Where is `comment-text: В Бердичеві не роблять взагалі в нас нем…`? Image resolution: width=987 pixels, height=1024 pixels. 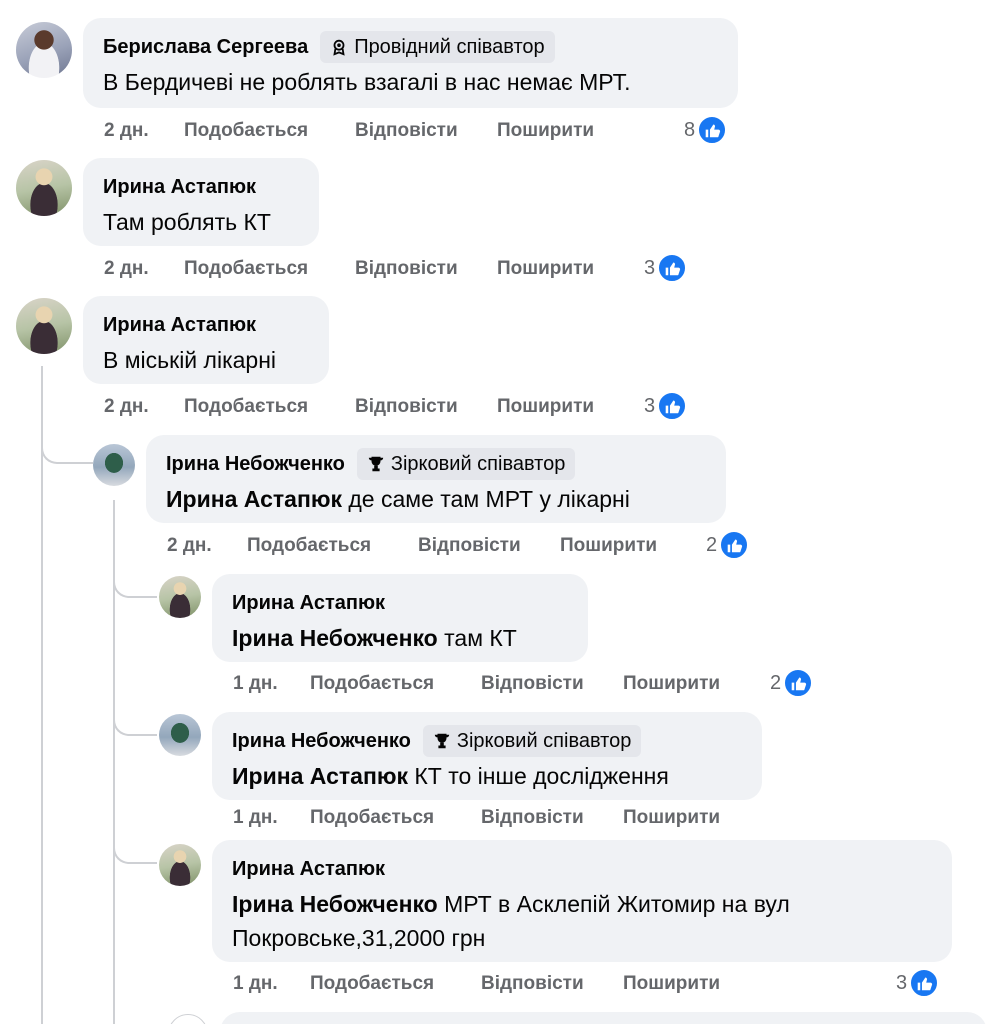
comment-text: В Бердичеві не роблять взагалі в нас нем… is located at coordinates (367, 82).